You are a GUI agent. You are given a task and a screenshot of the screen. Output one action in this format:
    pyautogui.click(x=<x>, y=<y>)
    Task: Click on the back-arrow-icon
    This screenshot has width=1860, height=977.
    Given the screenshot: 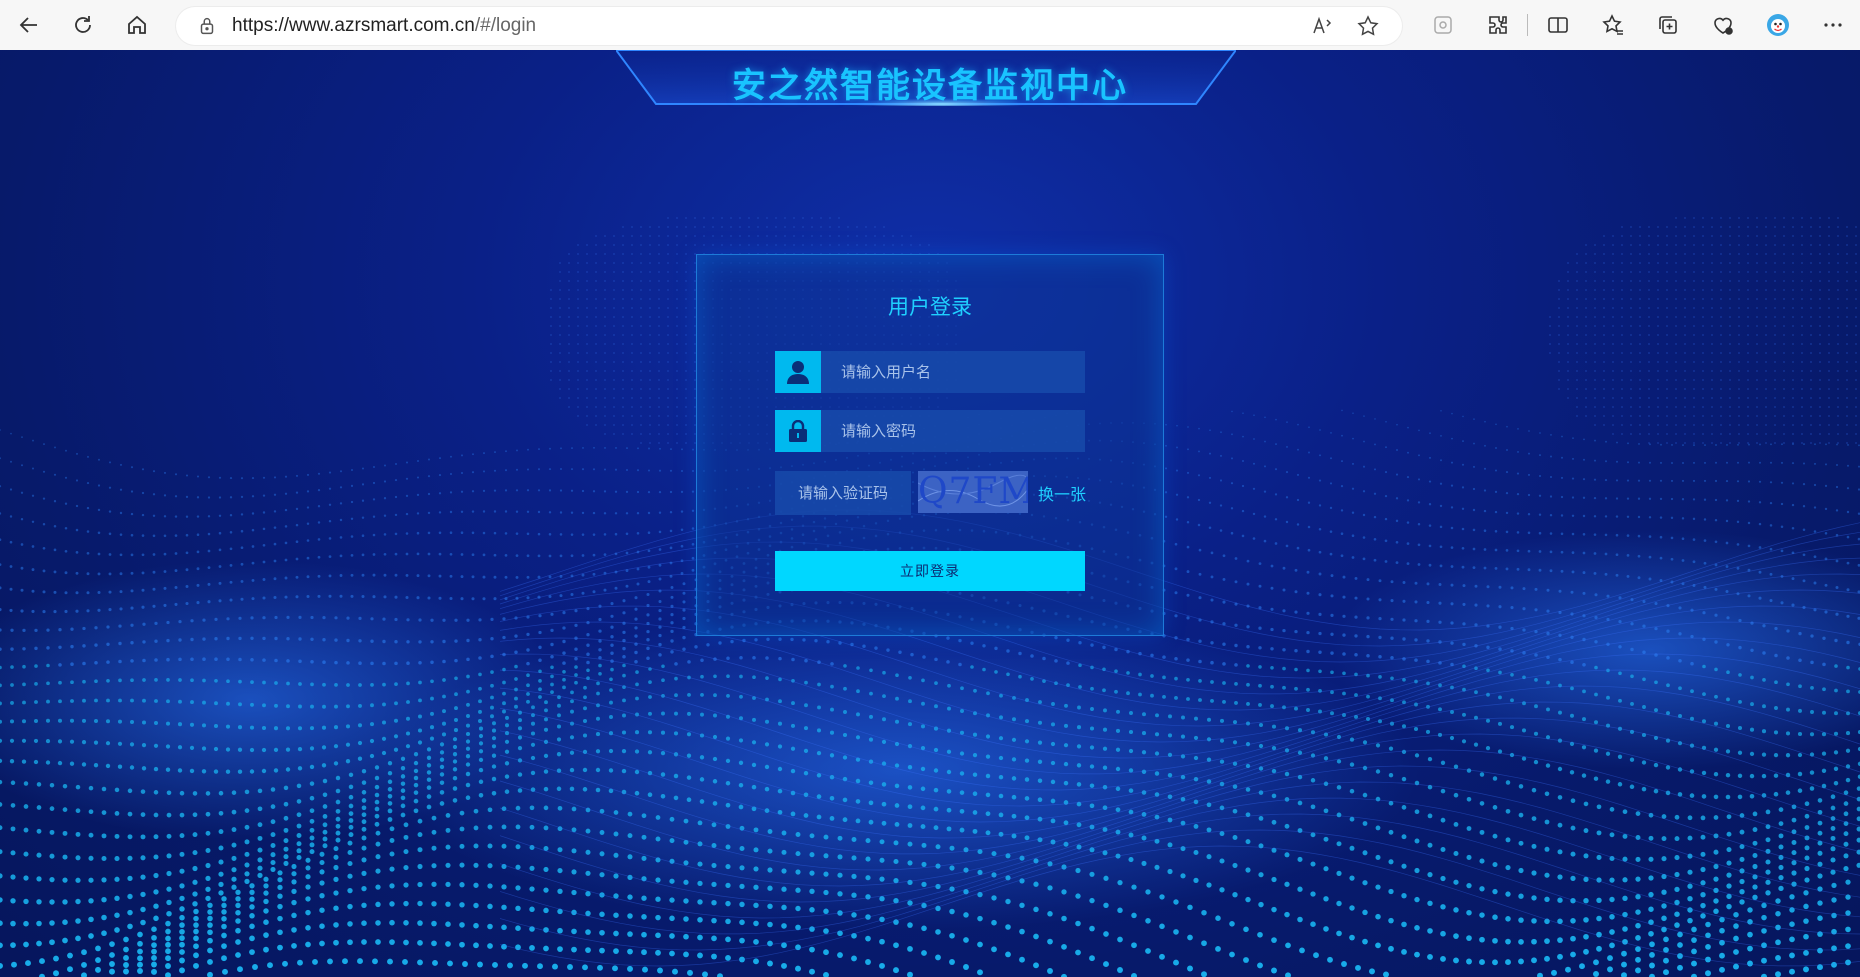 What is the action you would take?
    pyautogui.click(x=28, y=25)
    